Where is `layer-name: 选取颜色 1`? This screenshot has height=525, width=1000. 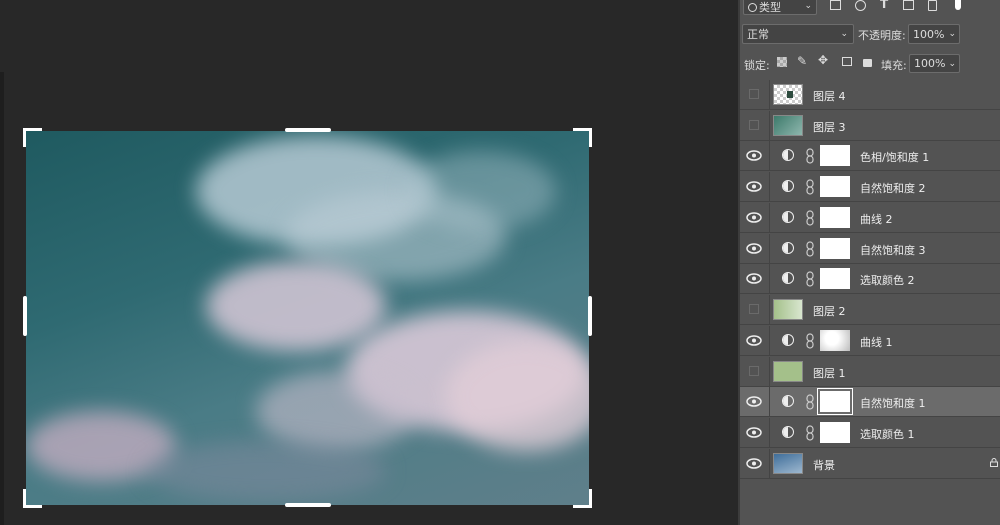 layer-name: 选取颜色 1 is located at coordinates (887, 434).